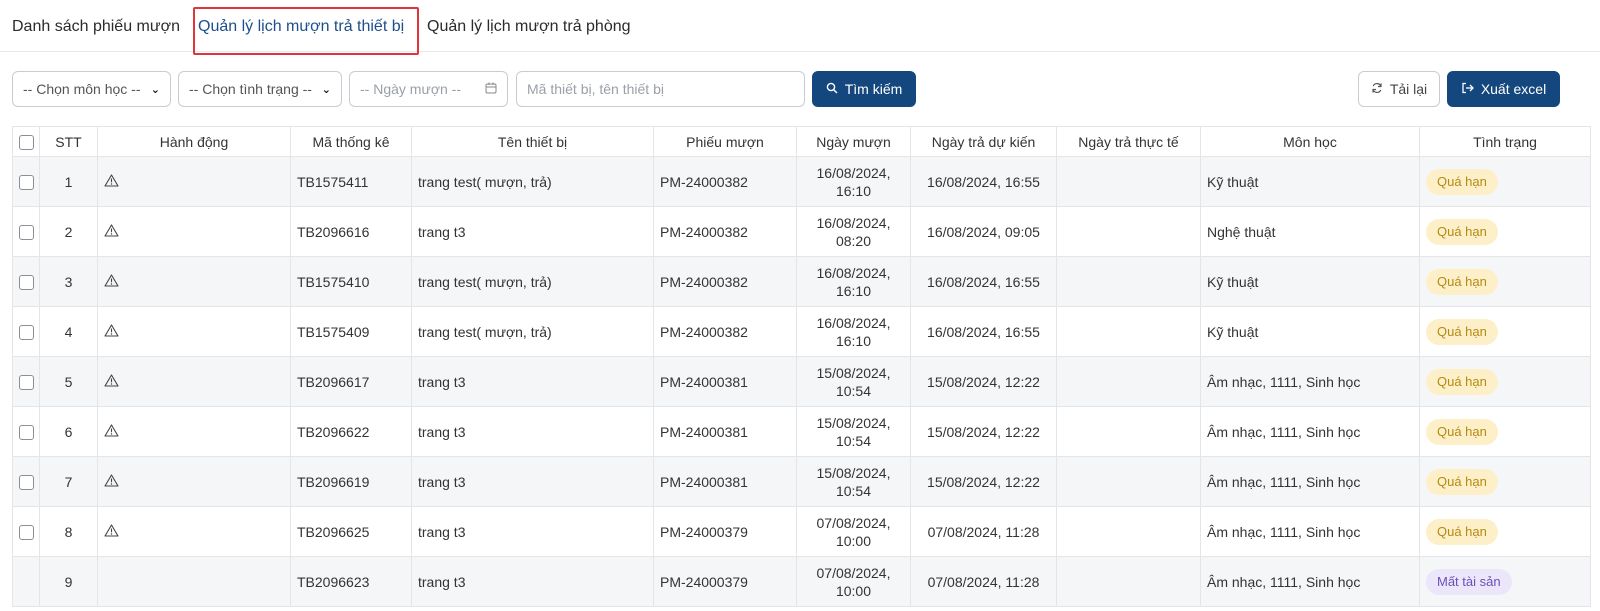 This screenshot has height=611, width=1600. What do you see at coordinates (873, 89) in the screenshot?
I see `search-button-label: Tìm kiếm` at bounding box center [873, 89].